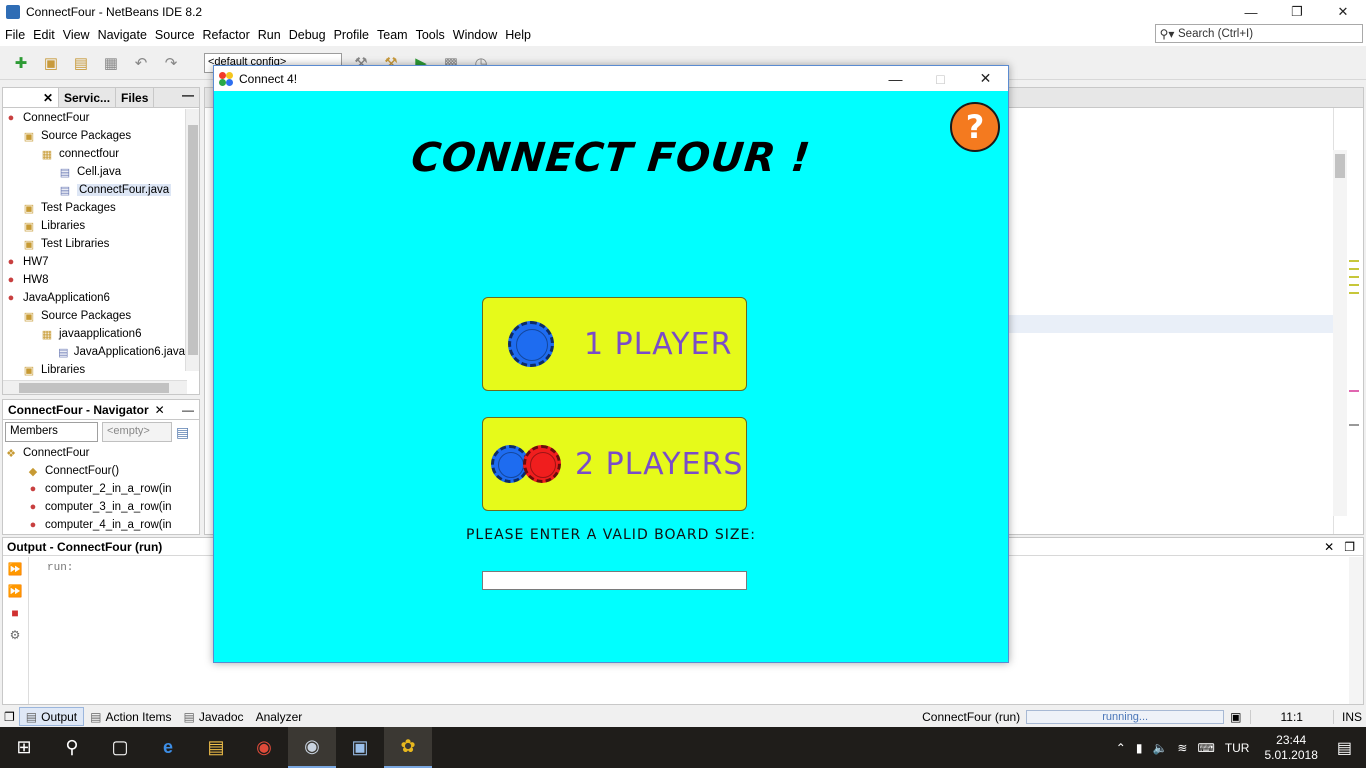 This screenshot has height=768, width=1366. What do you see at coordinates (111, 63) in the screenshot?
I see `save-all-icon: ▦` at bounding box center [111, 63].